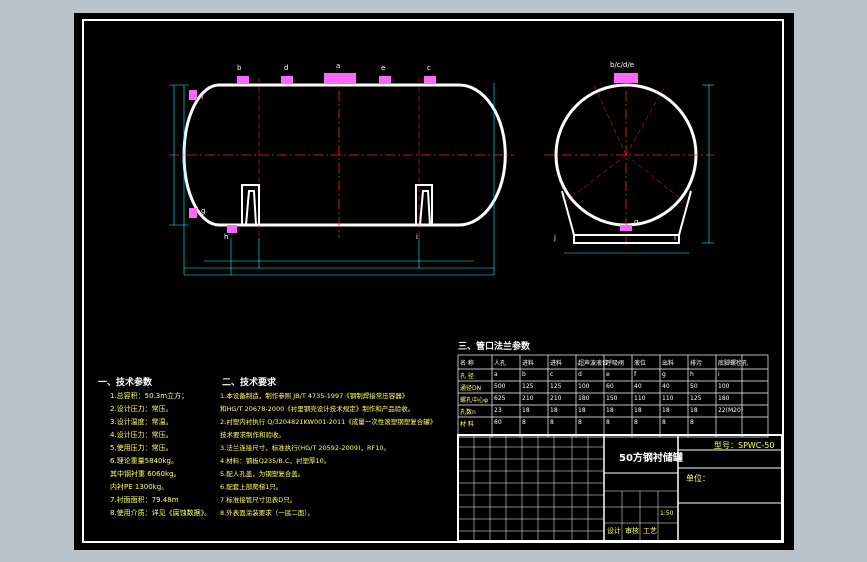  What do you see at coordinates (193, 213) in the screenshot?
I see `nozzle-g` at bounding box center [193, 213].